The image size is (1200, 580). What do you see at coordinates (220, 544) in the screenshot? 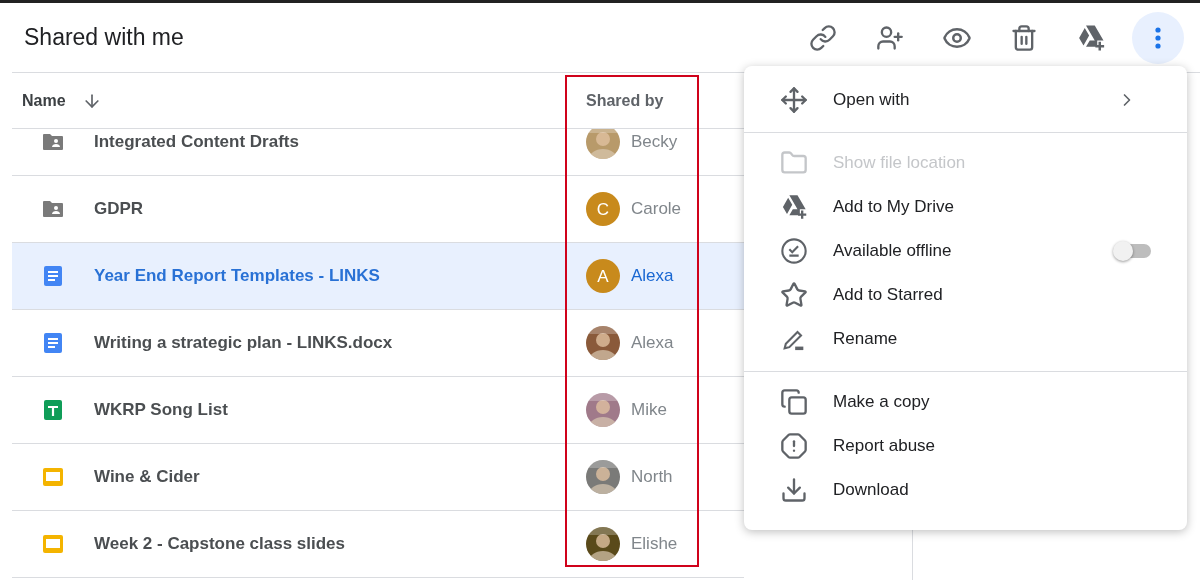
I see `file-name: Week 2 - Capstone class slides` at bounding box center [220, 544].